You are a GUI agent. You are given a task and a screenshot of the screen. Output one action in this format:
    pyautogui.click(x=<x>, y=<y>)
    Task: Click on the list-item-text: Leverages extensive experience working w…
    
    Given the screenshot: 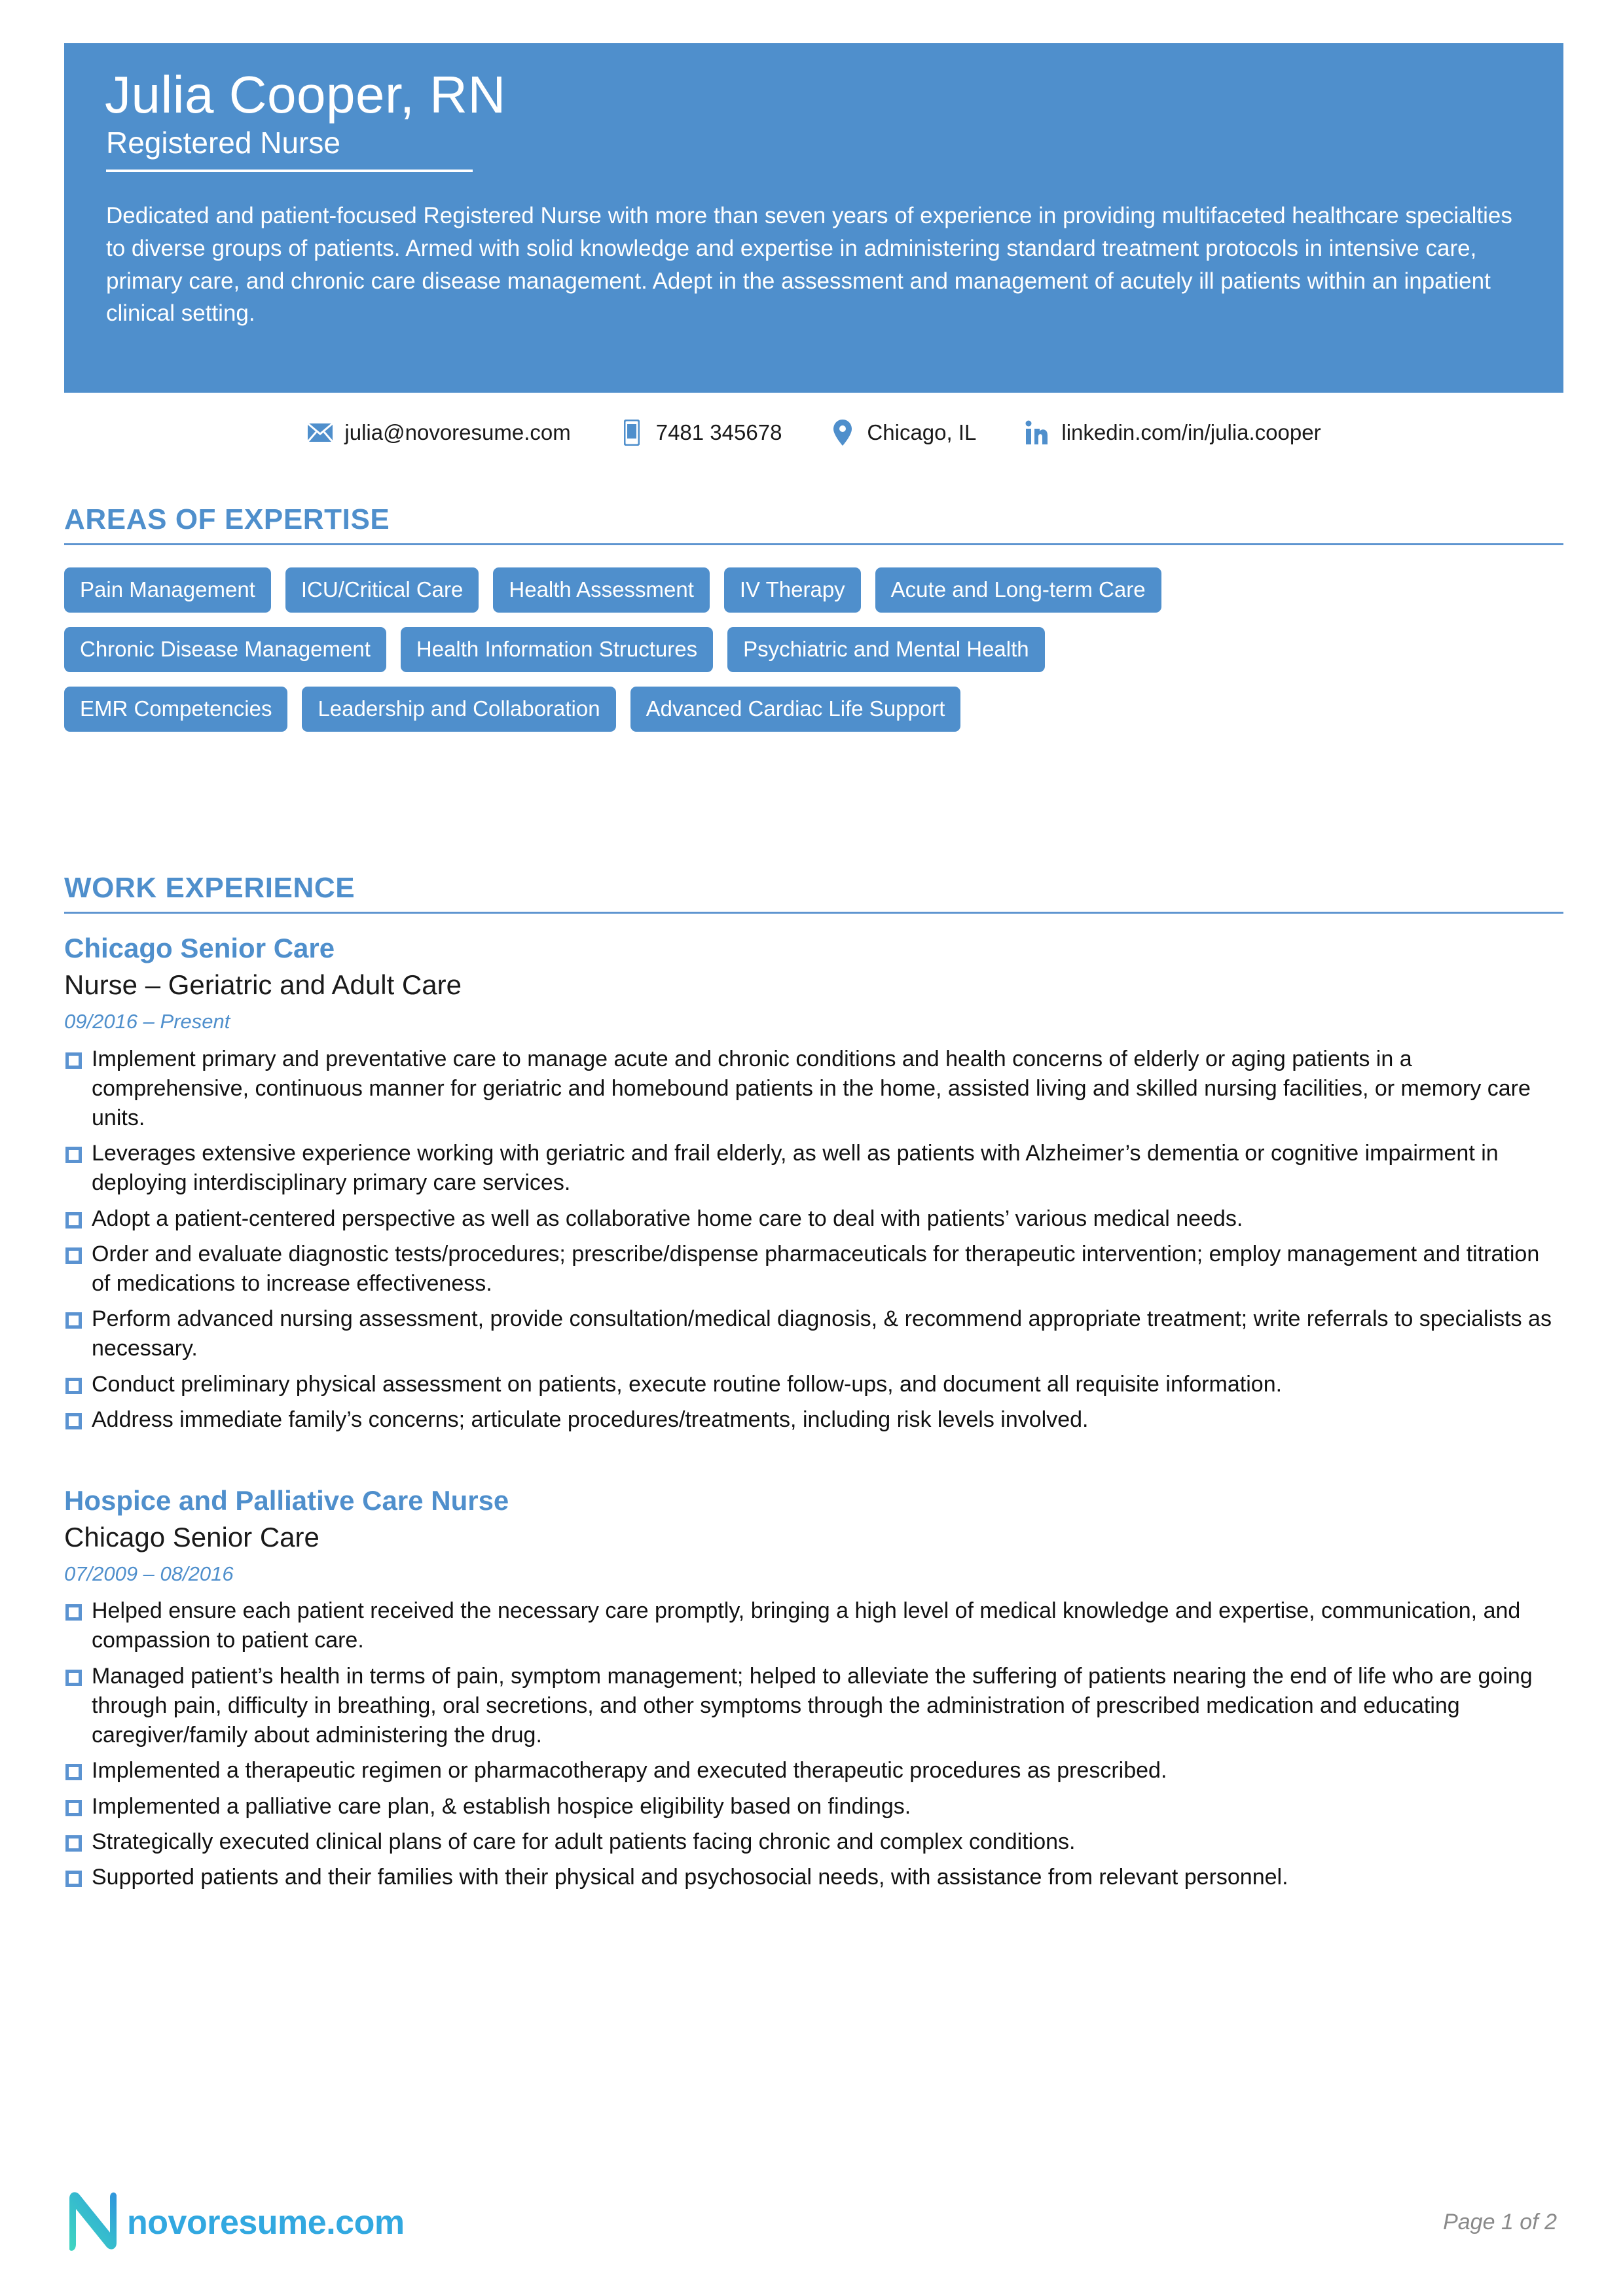 What is the action you would take?
    pyautogui.click(x=795, y=1168)
    